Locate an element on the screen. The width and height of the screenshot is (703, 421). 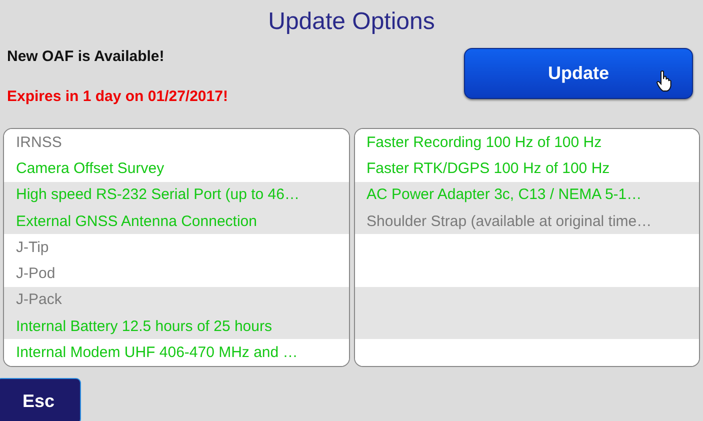
hand-cursor-icon is located at coordinates (664, 81).